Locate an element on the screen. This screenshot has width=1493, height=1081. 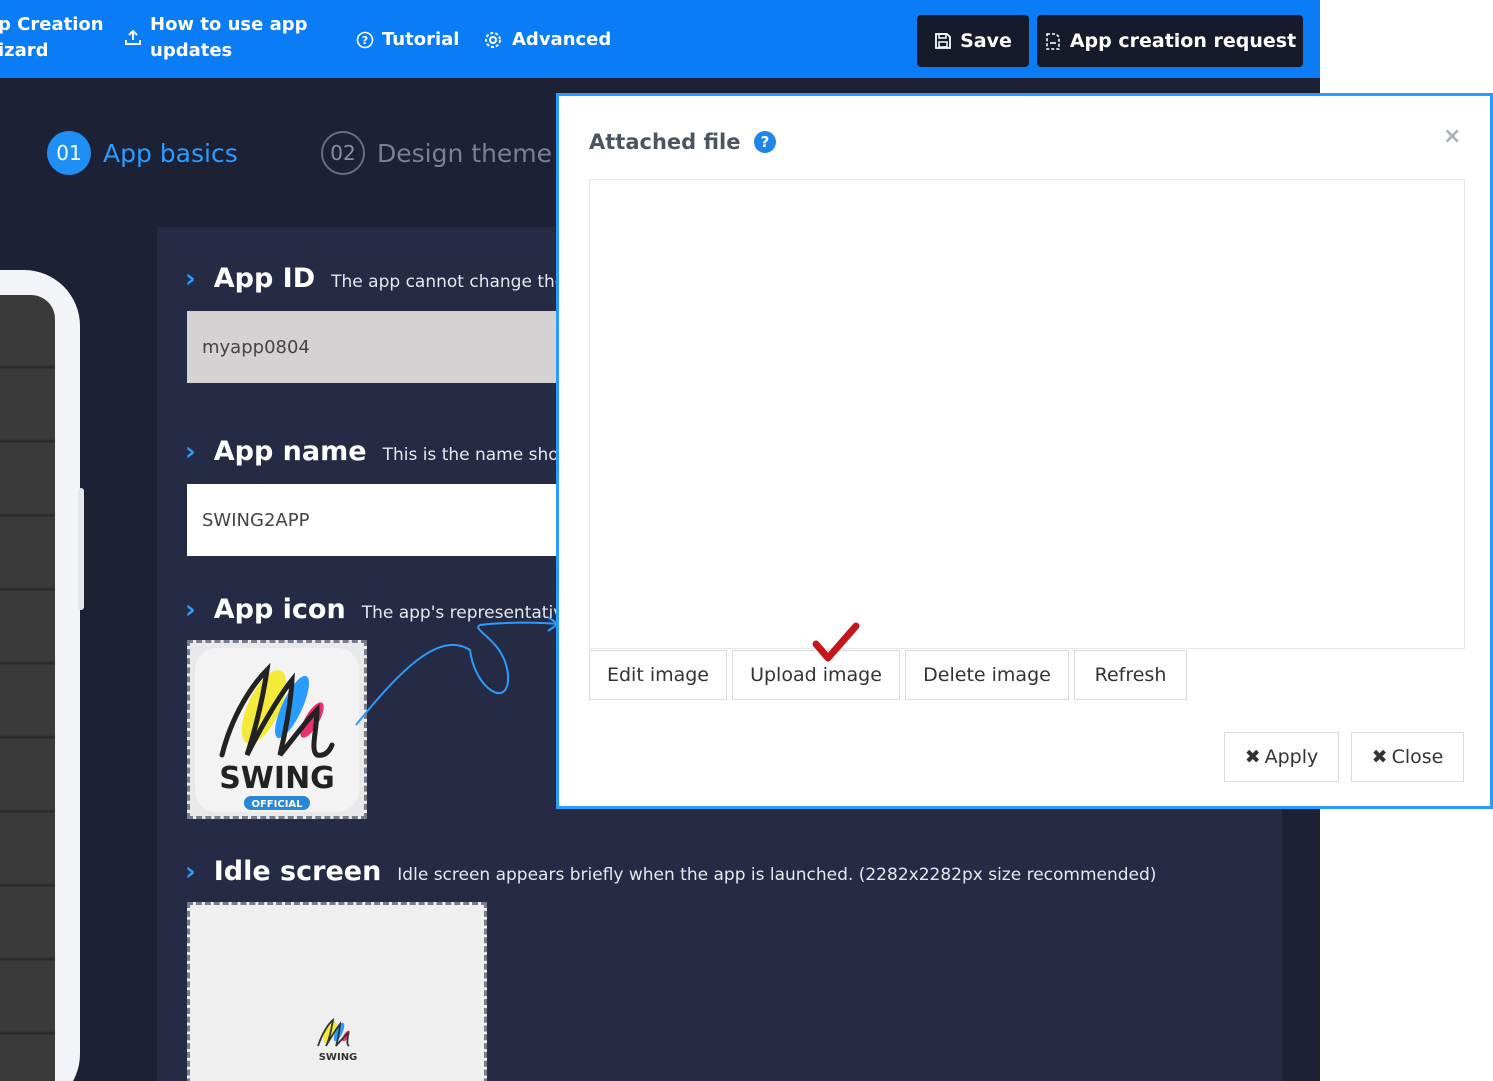
app-icon-upload-area: SWING OFFICIAL is located at coordinates (277, 729).